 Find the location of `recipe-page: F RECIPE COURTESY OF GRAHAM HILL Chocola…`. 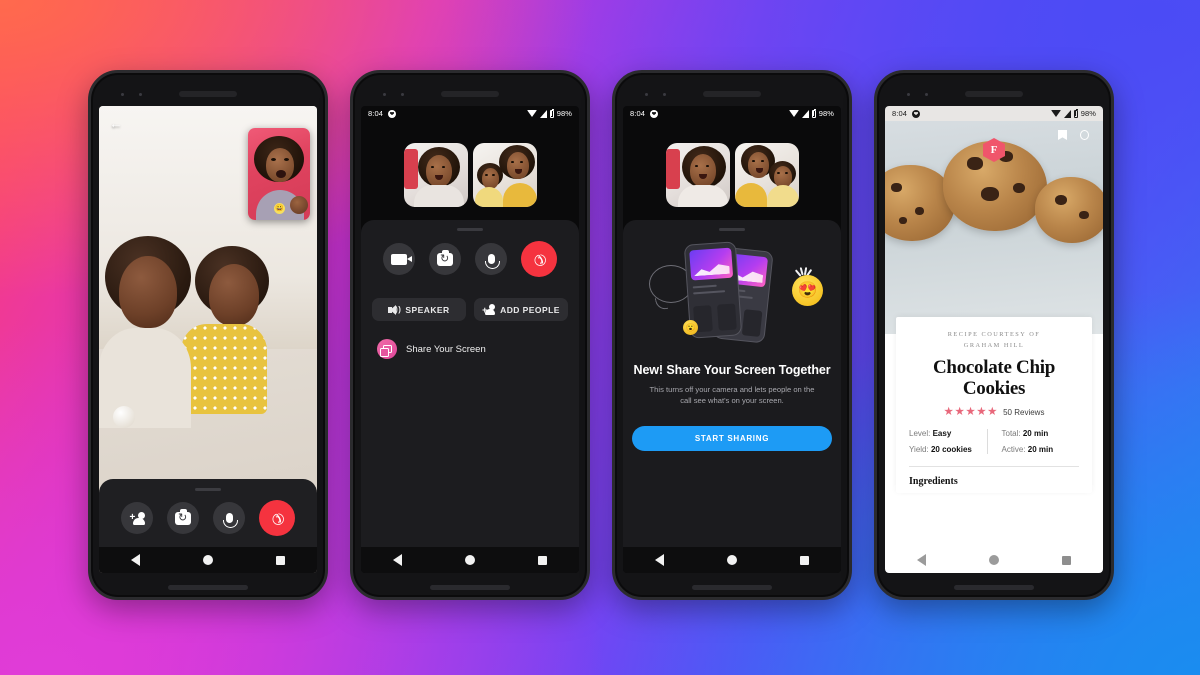

recipe-page: F RECIPE COURTESY OF GRAHAM HILL Chocola… is located at coordinates (994, 334).